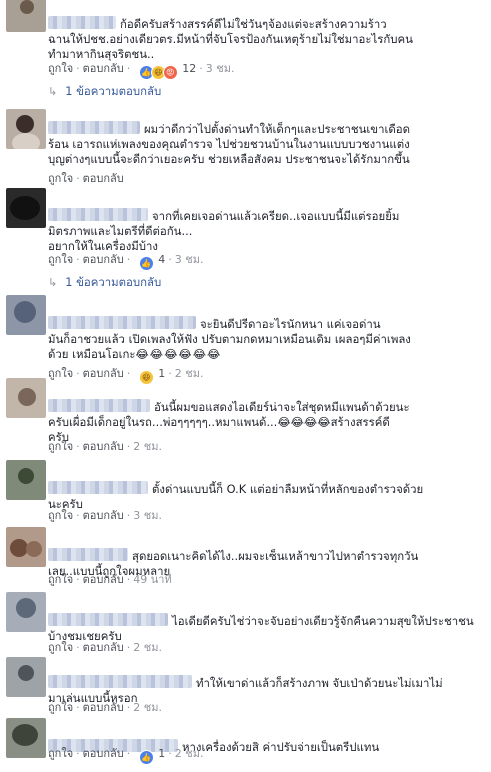 Image resolution: width=491 pixels, height=772 pixels. What do you see at coordinates (178, 354) in the screenshot?
I see `laugh-emoji-row: 😂😂😂😂😂😂` at bounding box center [178, 354].